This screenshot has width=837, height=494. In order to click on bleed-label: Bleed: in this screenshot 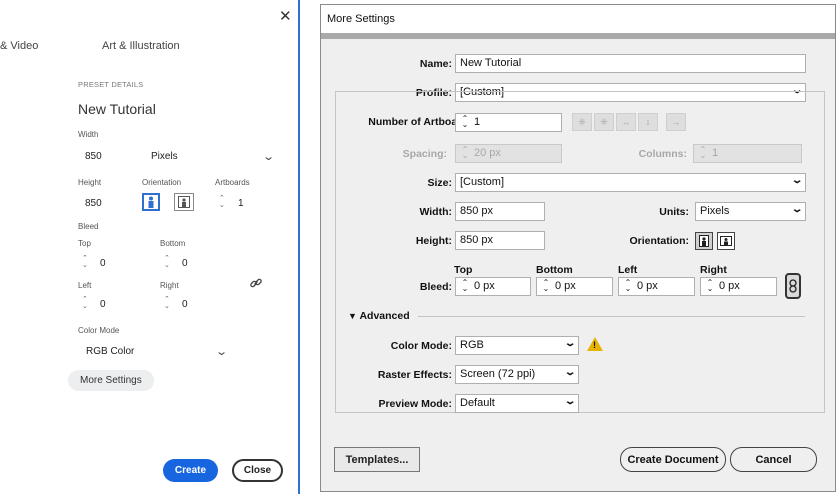, I will do `click(435, 287)`.